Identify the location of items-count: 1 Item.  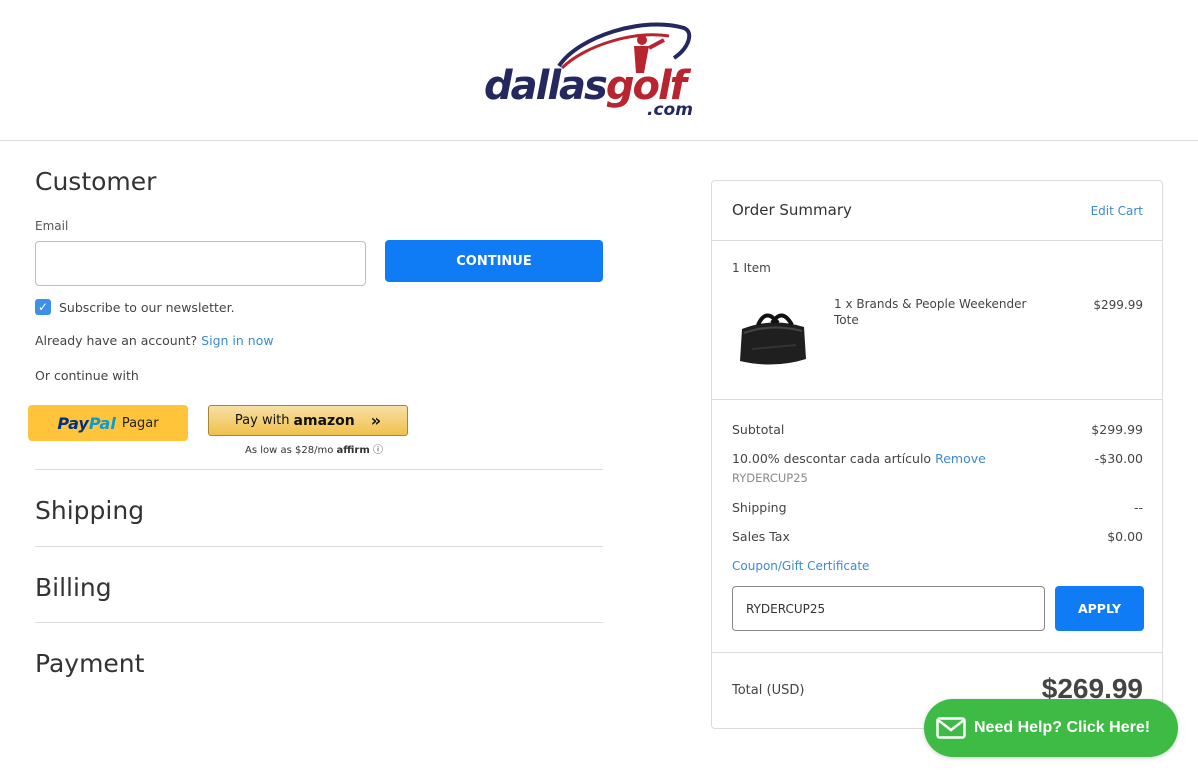
(751, 268).